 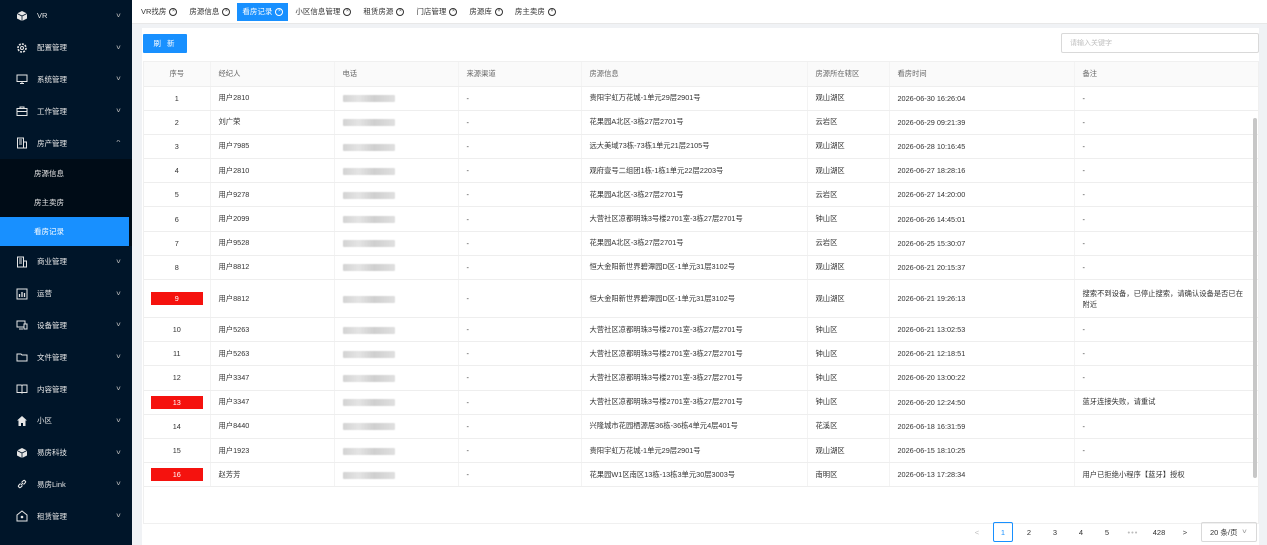 What do you see at coordinates (66, 80) in the screenshot?
I see `sidebar-item-2: 系统管理 v` at bounding box center [66, 80].